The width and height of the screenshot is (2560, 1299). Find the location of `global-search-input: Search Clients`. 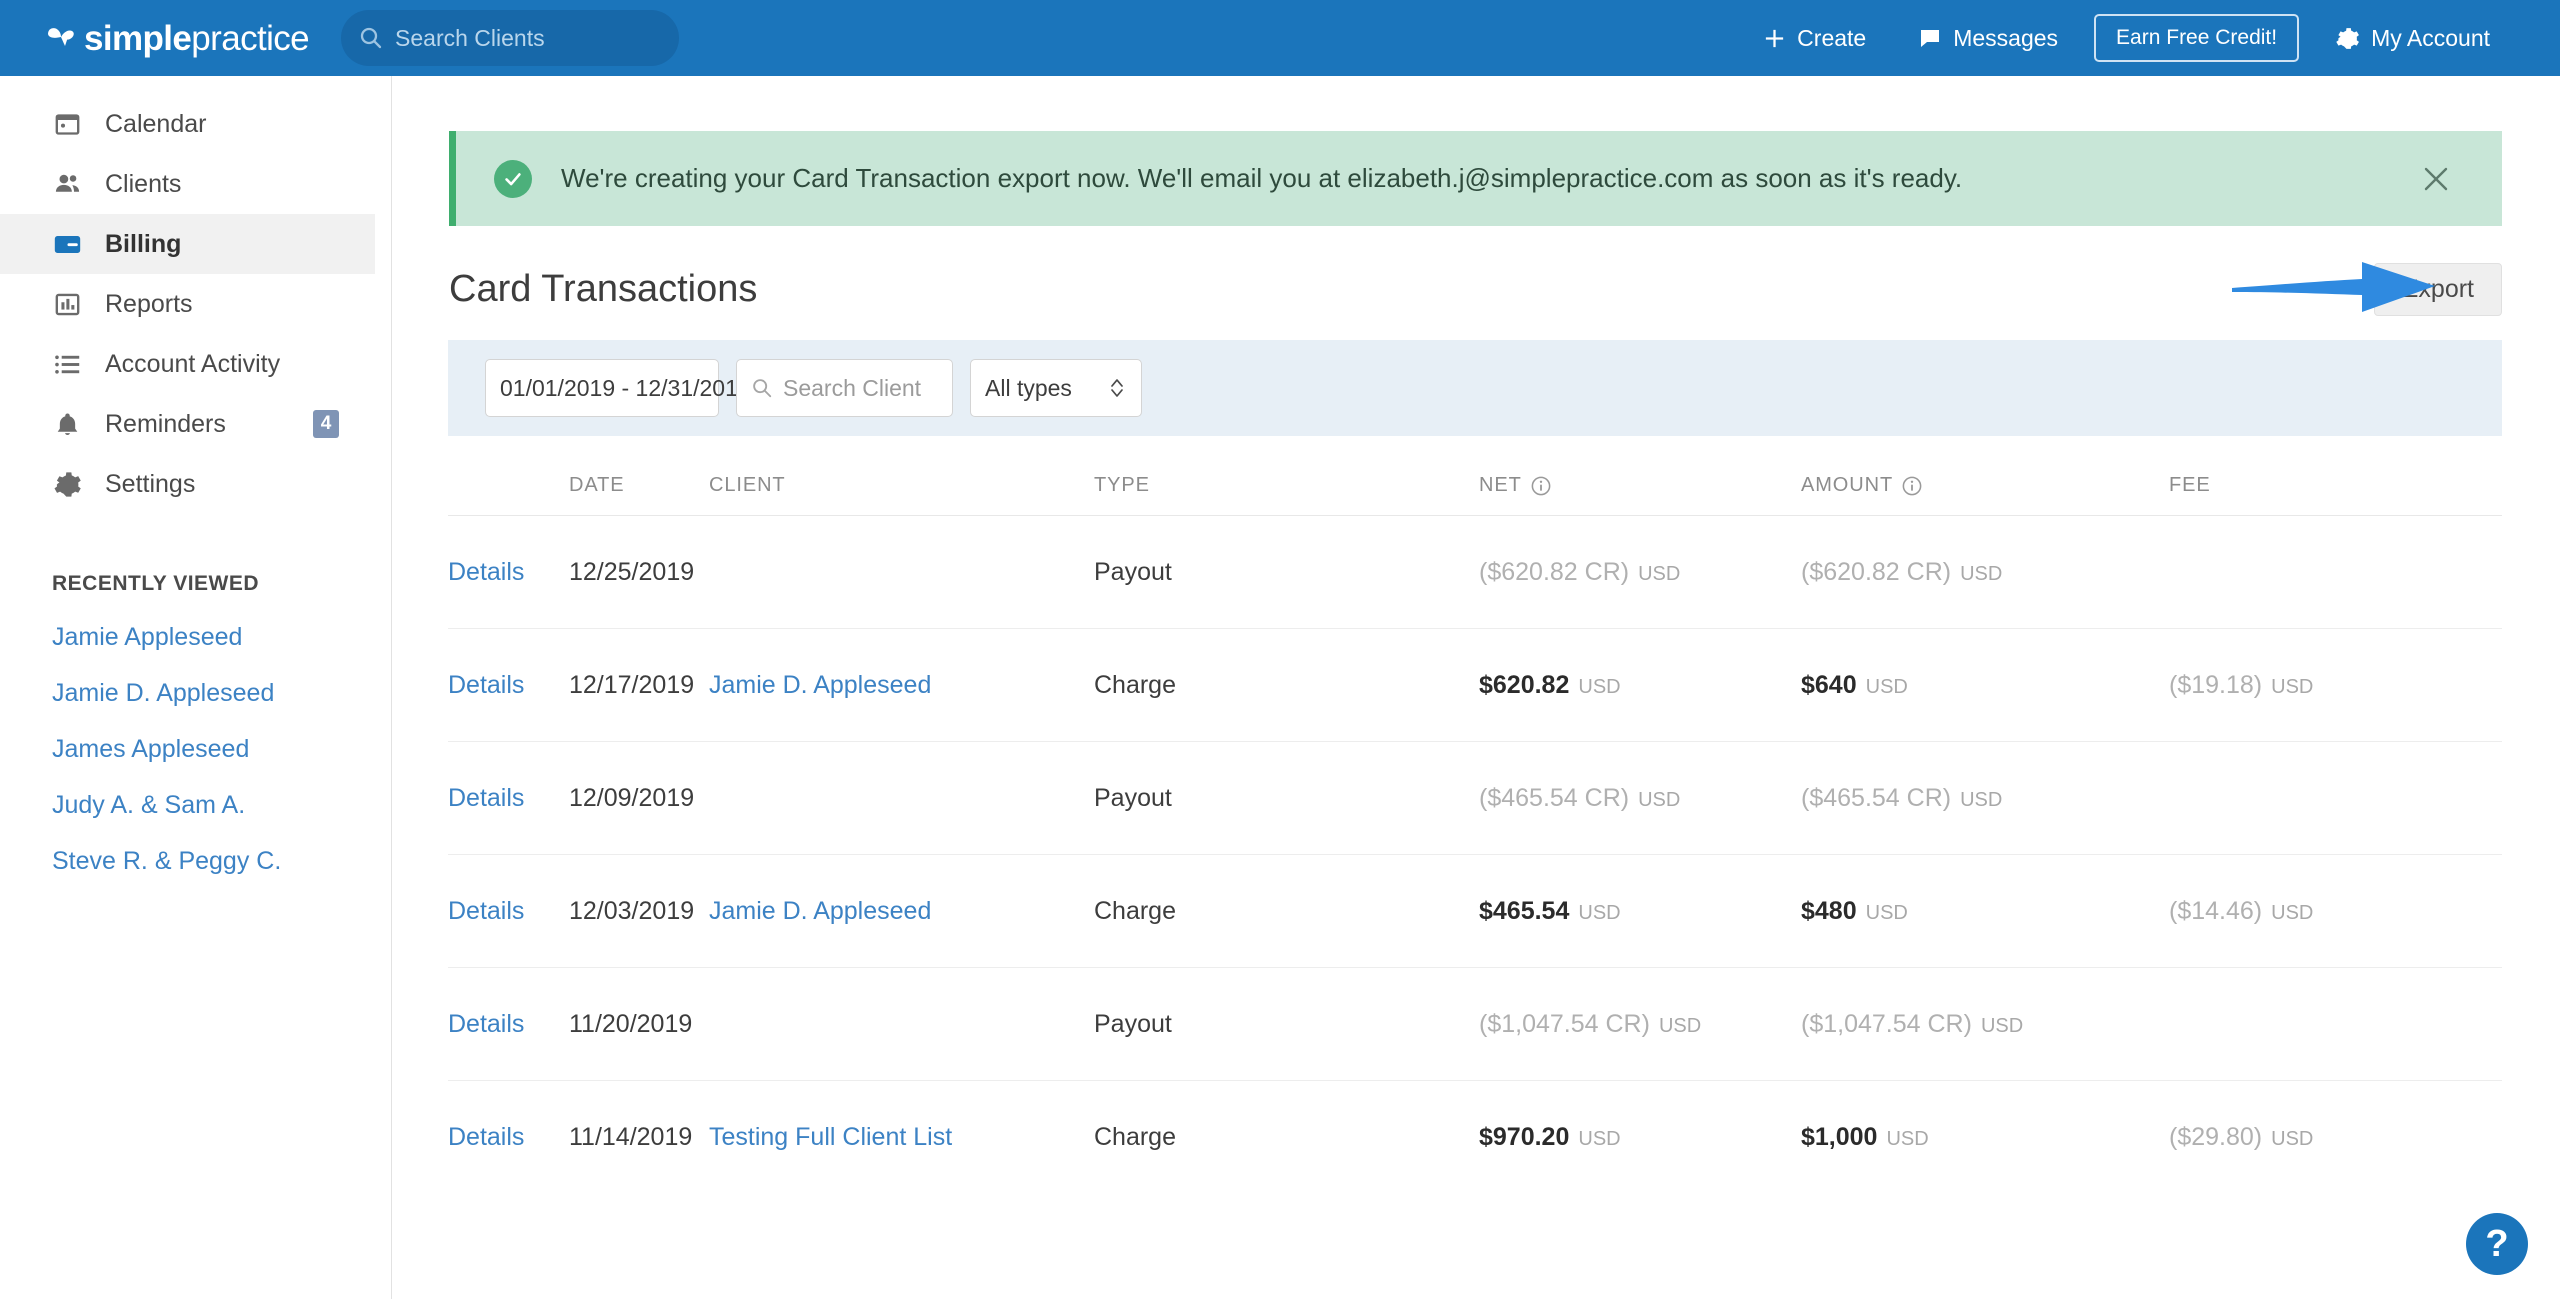

global-search-input: Search Clients is located at coordinates (510, 38).